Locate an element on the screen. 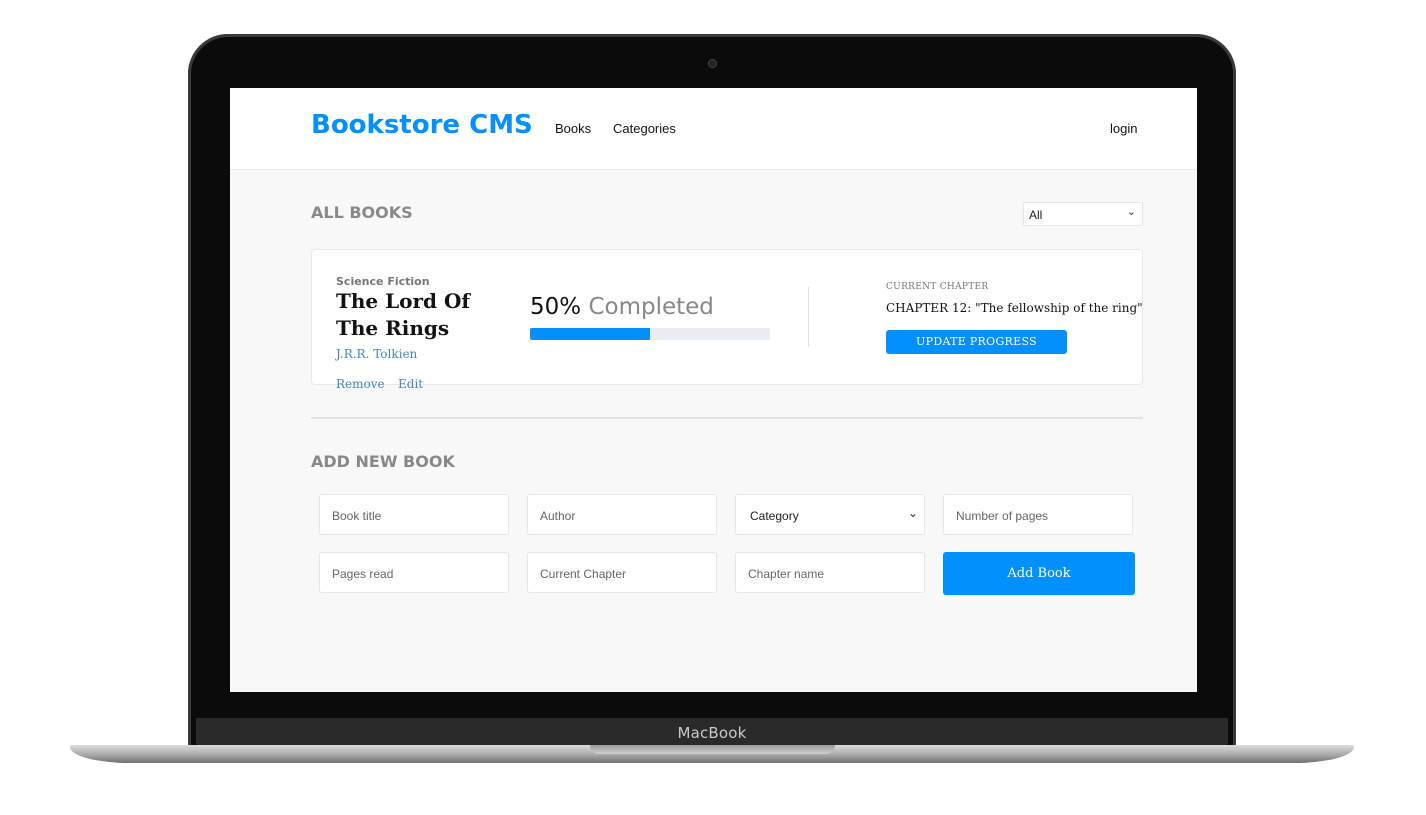 Image resolution: width=1426 pixels, height=815 pixels. current-chapter-input: Current Chapter is located at coordinates (622, 572).